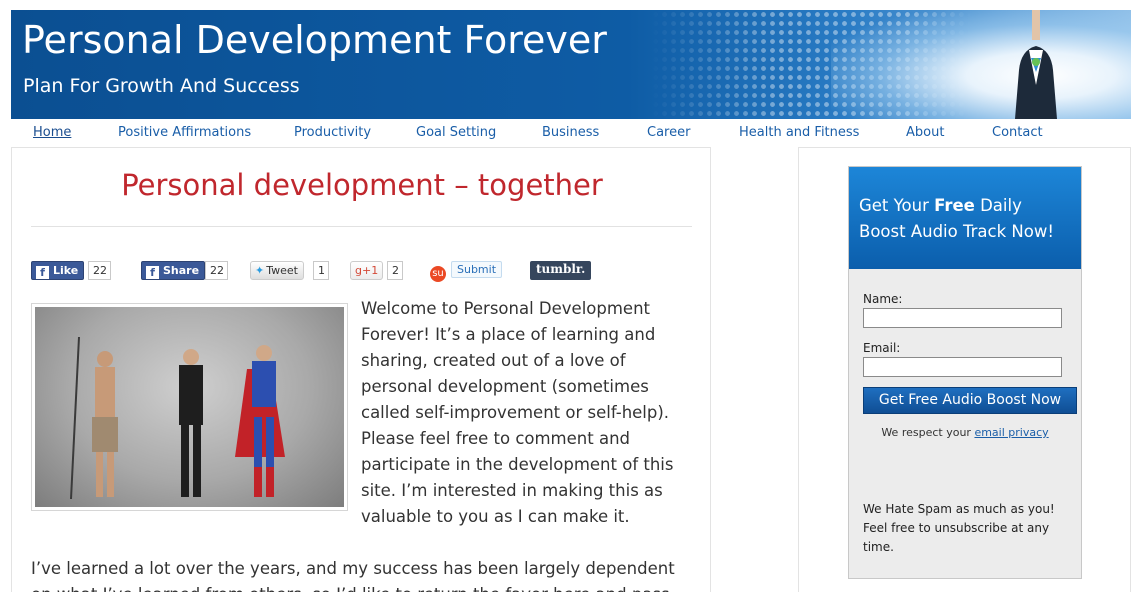 Image resolution: width=1138 pixels, height=592 pixels. Describe the element at coordinates (362, 185) in the screenshot. I see `post-title: Personal development – together` at that location.